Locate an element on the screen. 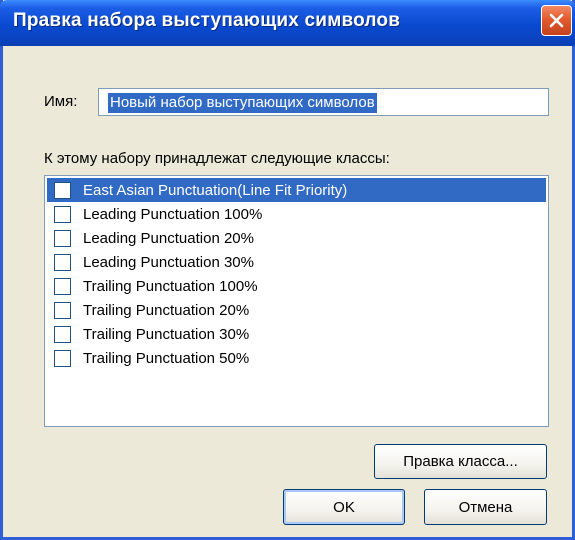  list-item-label: Leading Punctuation 30% is located at coordinates (168, 262).